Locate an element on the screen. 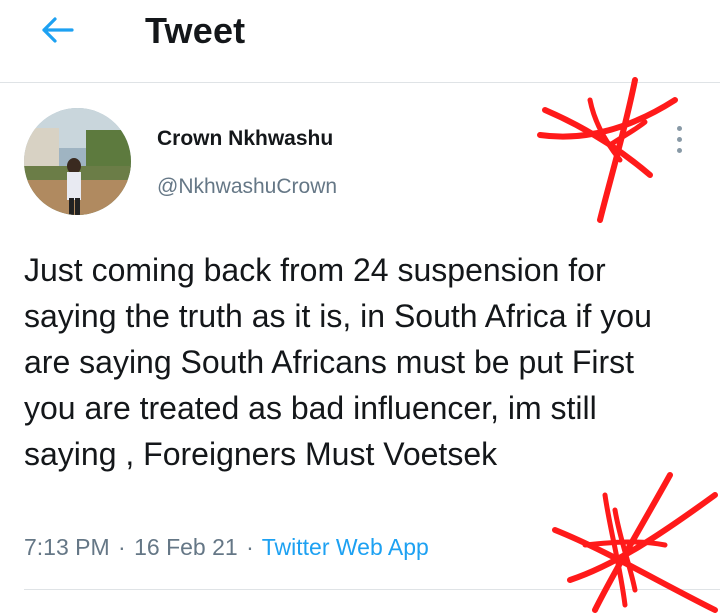 The width and height of the screenshot is (720, 614). avatar is located at coordinates (77, 161).